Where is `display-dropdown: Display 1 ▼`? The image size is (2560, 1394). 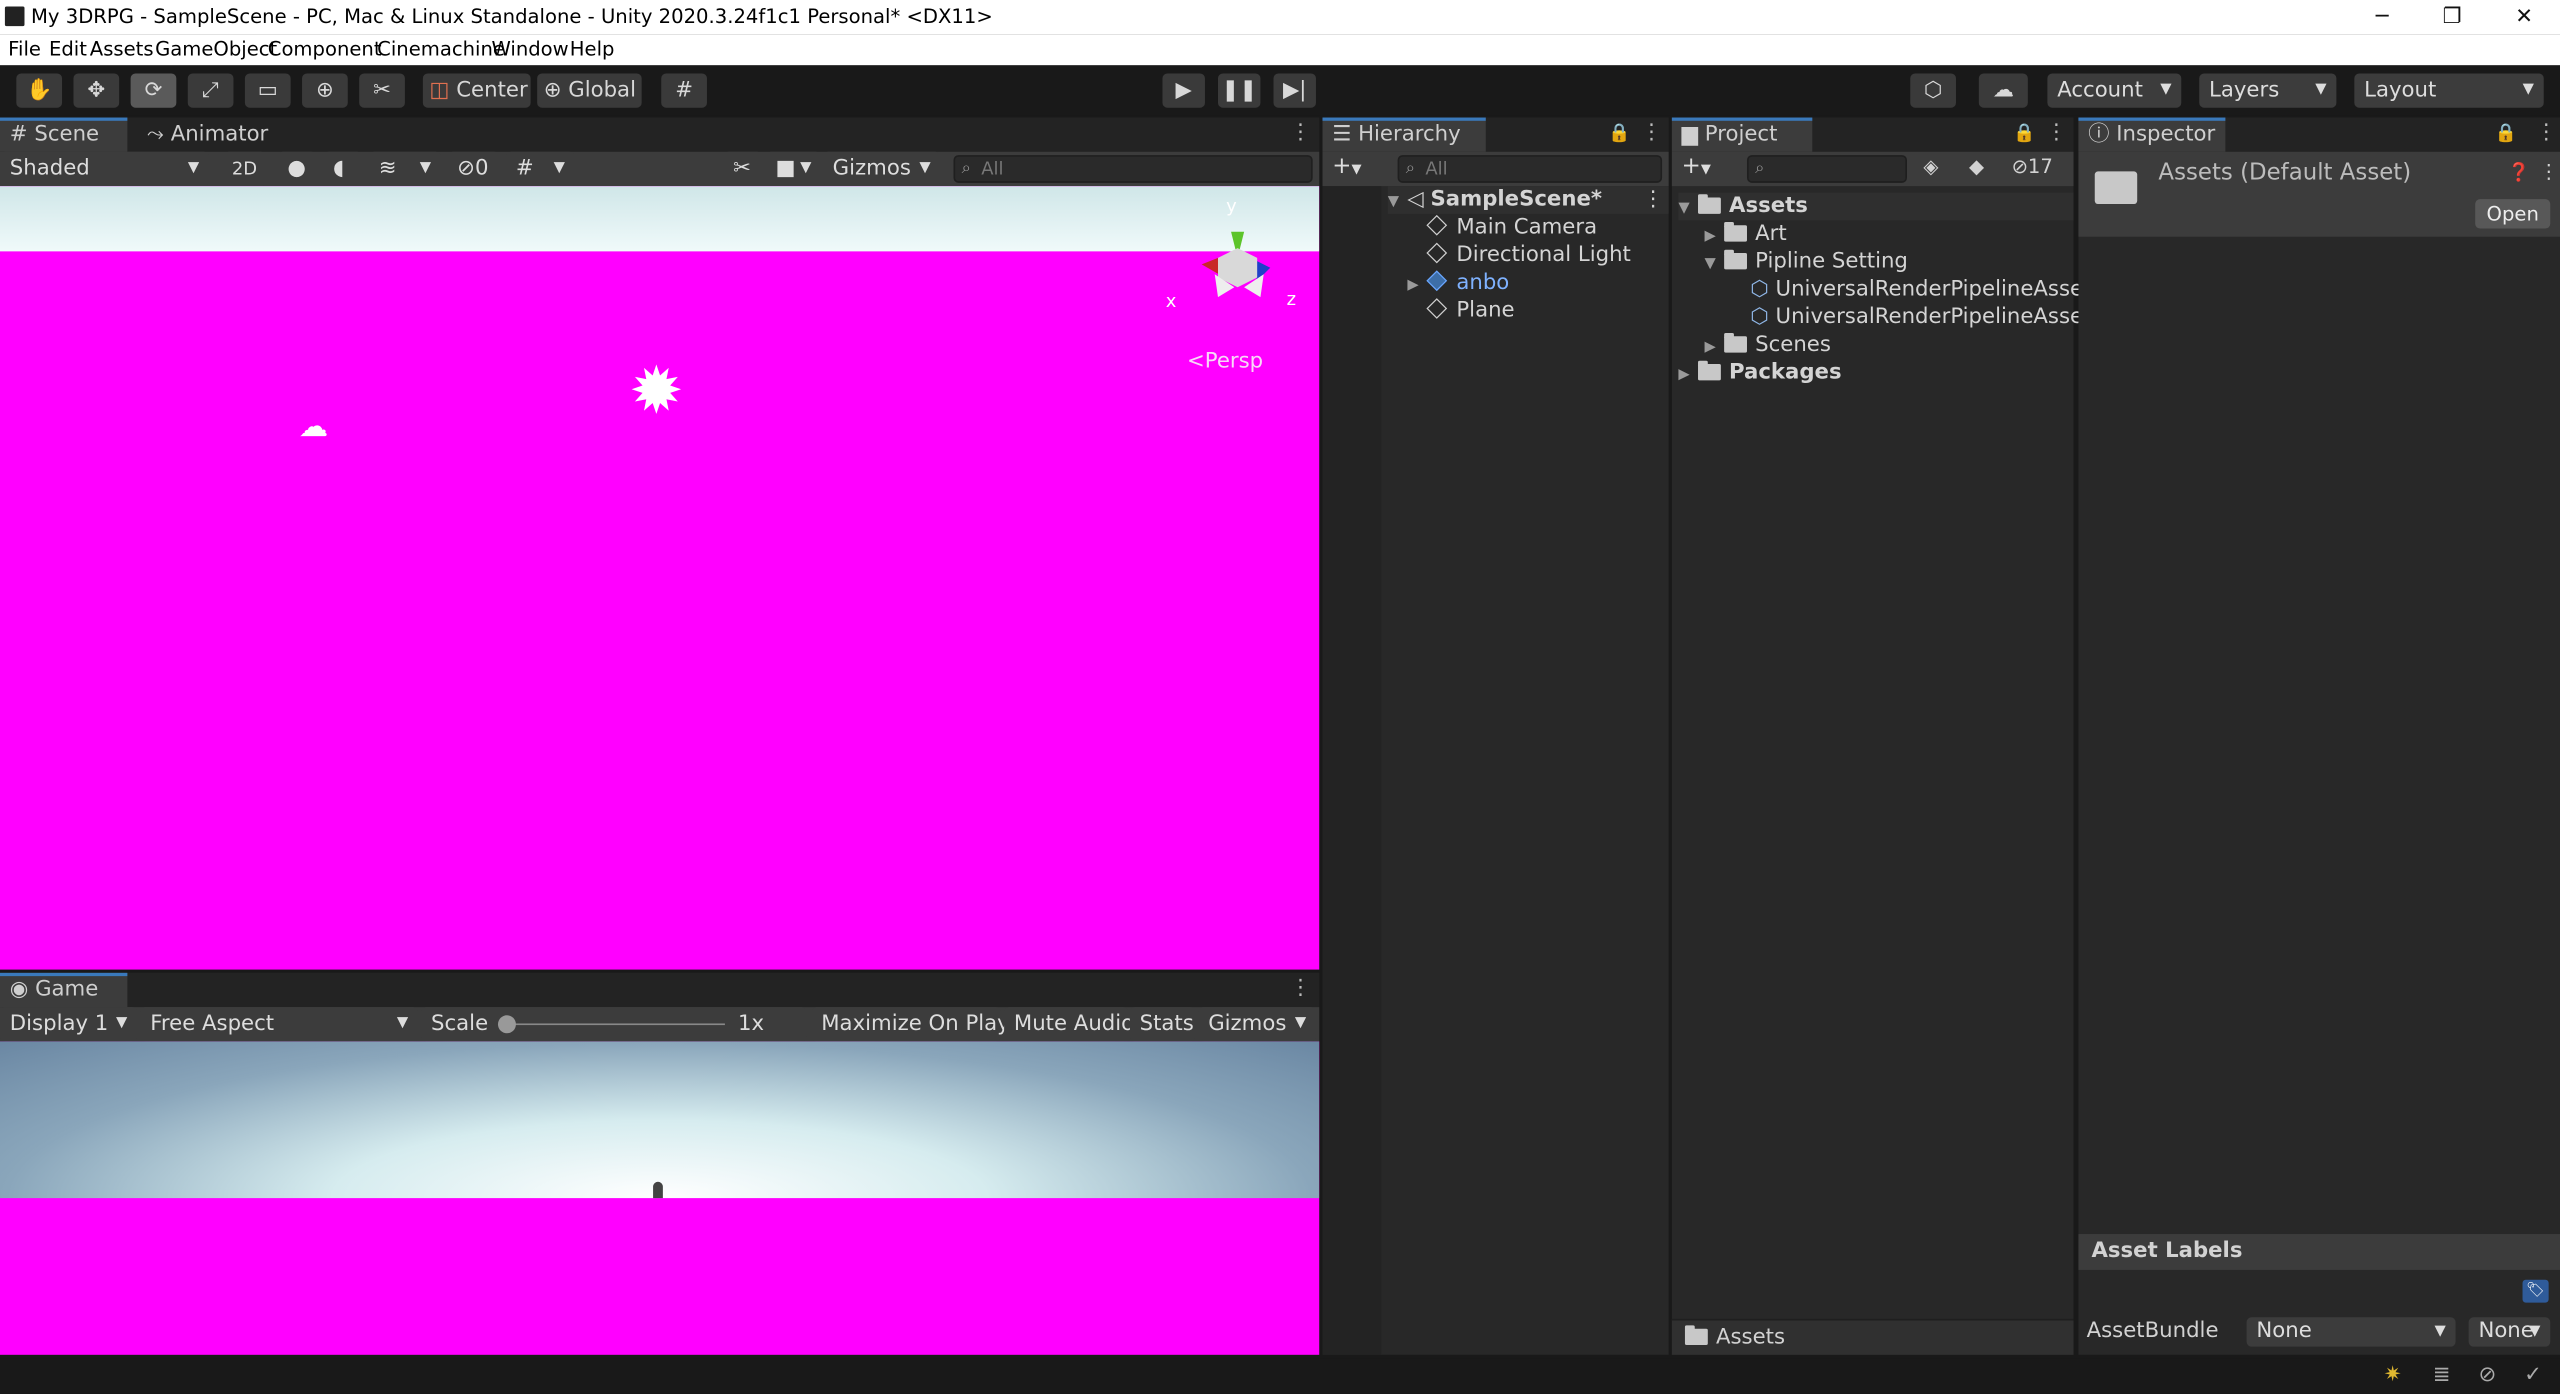 display-dropdown: Display 1 ▼ is located at coordinates (69, 1024).